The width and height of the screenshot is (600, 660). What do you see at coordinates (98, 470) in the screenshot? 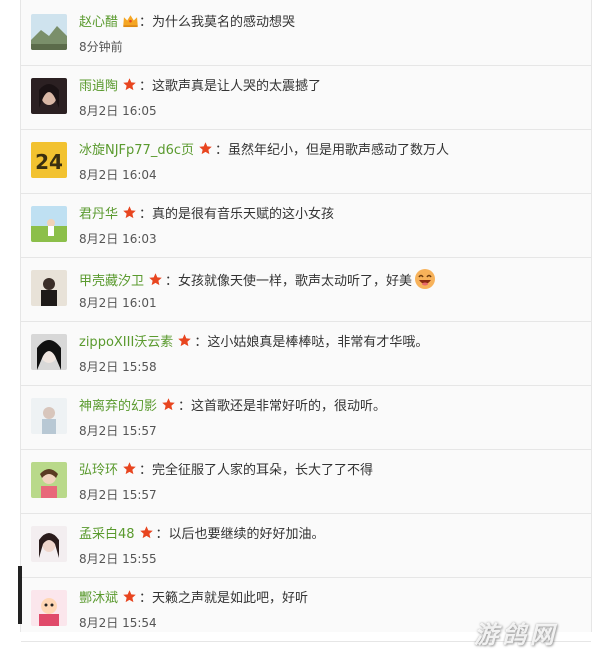
I see `username-link: 弘玲环` at bounding box center [98, 470].